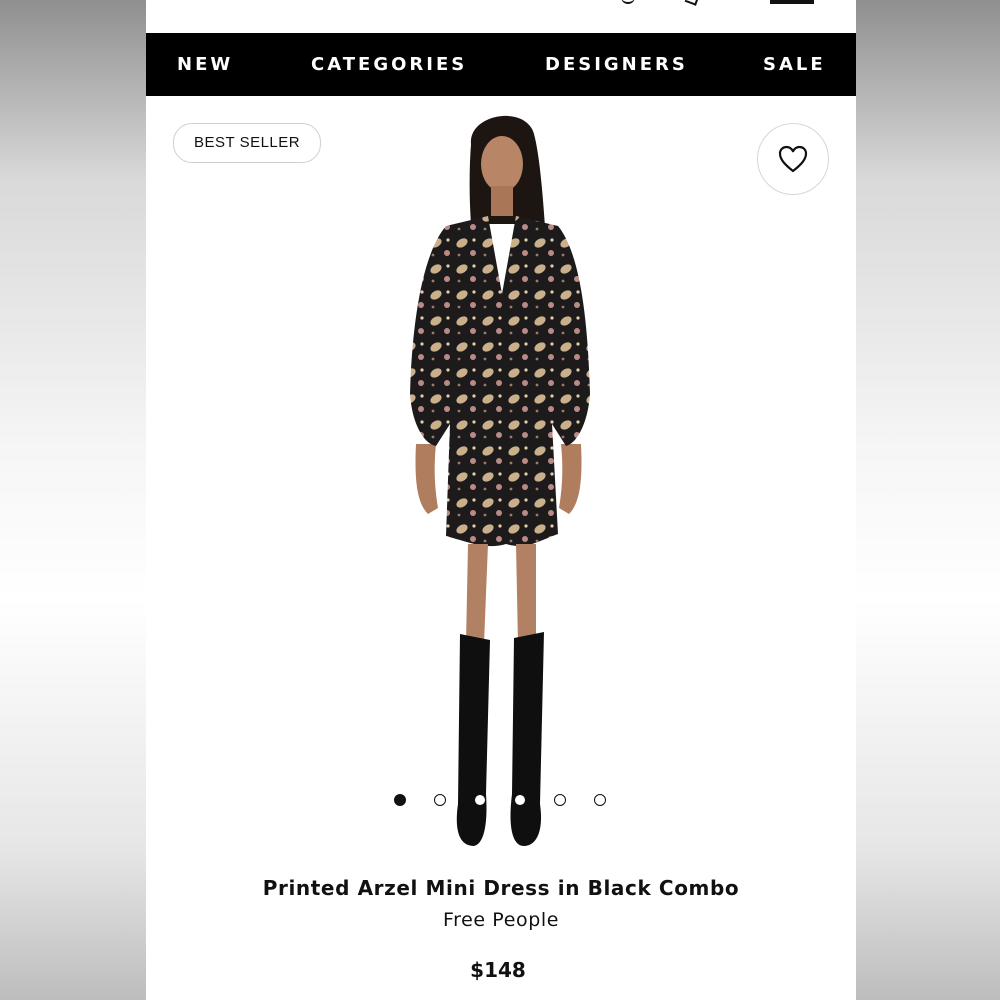 The height and width of the screenshot is (1000, 1000). I want to click on product-brand: Free People, so click(501, 920).